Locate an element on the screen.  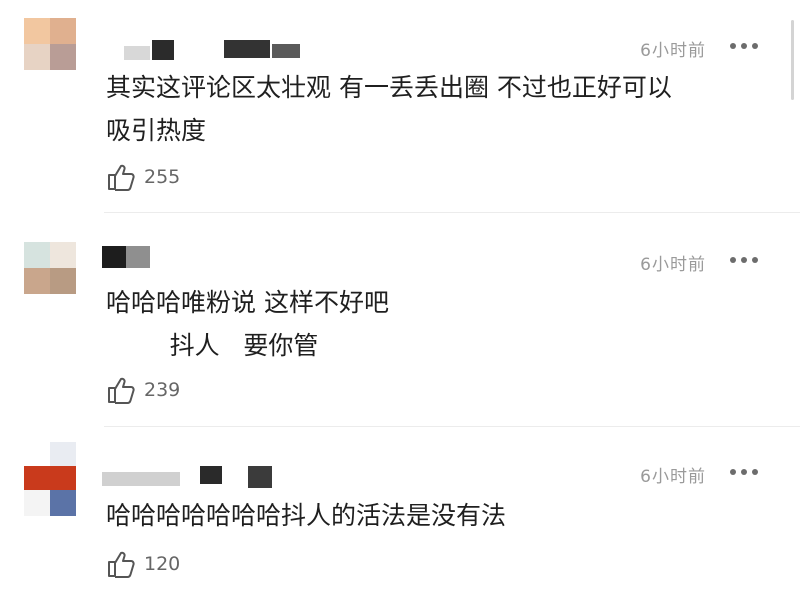
comment-text: 哈哈哈哈哈哈哈抖人的活法是没有法 is located at coordinates (436, 515).